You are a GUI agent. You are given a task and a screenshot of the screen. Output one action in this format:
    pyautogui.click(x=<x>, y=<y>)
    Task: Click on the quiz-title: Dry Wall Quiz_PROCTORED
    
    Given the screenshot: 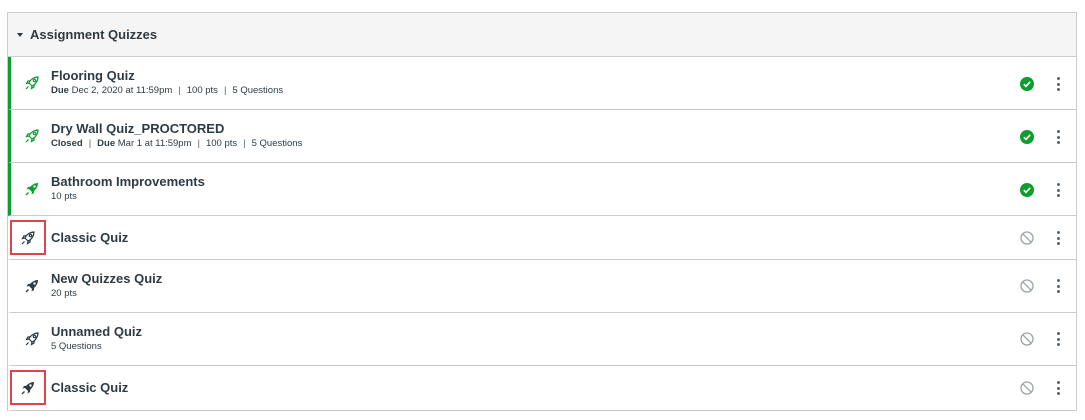 What is the action you would take?
    pyautogui.click(x=176, y=128)
    